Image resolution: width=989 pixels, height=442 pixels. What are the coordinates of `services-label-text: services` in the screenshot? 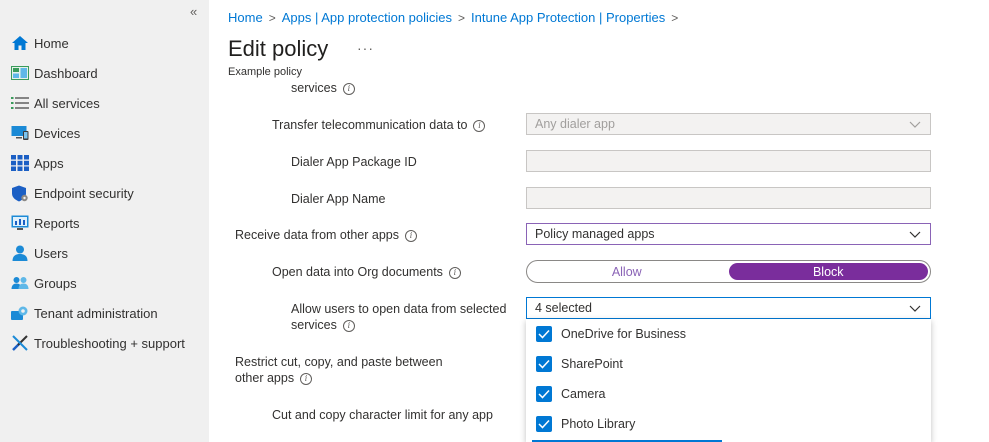 It's located at (314, 88).